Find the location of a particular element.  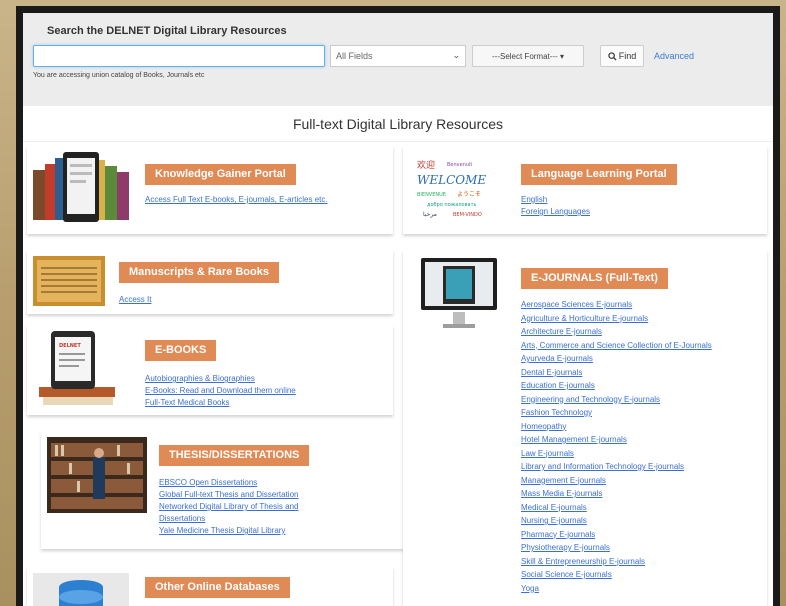

language-learning-label: Language Learning Portal is located at coordinates (599, 174).